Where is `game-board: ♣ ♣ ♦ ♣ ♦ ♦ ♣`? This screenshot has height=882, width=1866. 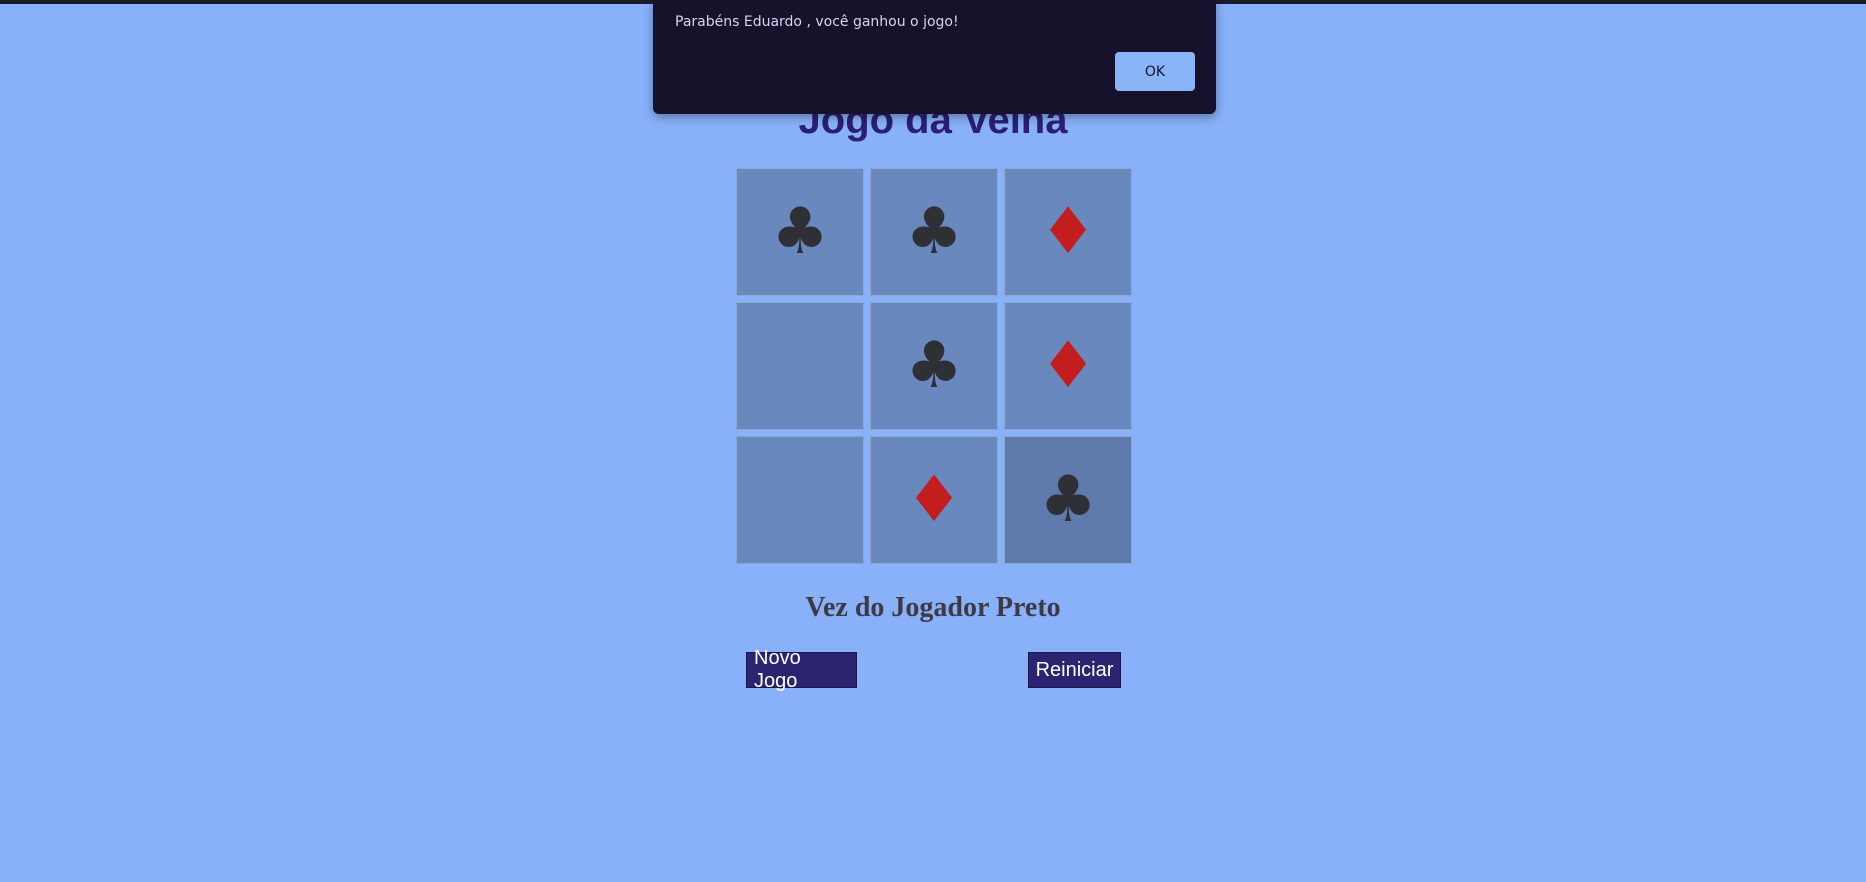 game-board: ♣ ♣ ♦ ♣ ♦ ♦ ♣ is located at coordinates (934, 366).